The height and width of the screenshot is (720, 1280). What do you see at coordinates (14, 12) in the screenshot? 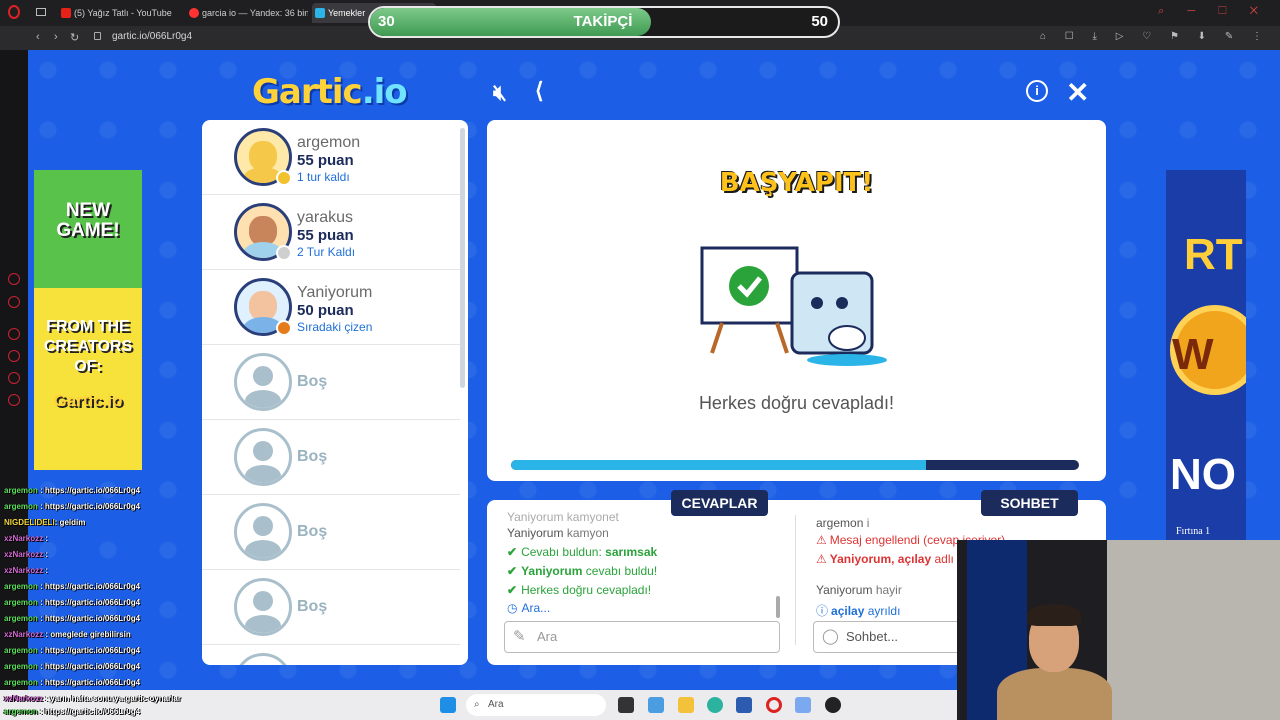
I see `opera-logo-icon` at bounding box center [14, 12].